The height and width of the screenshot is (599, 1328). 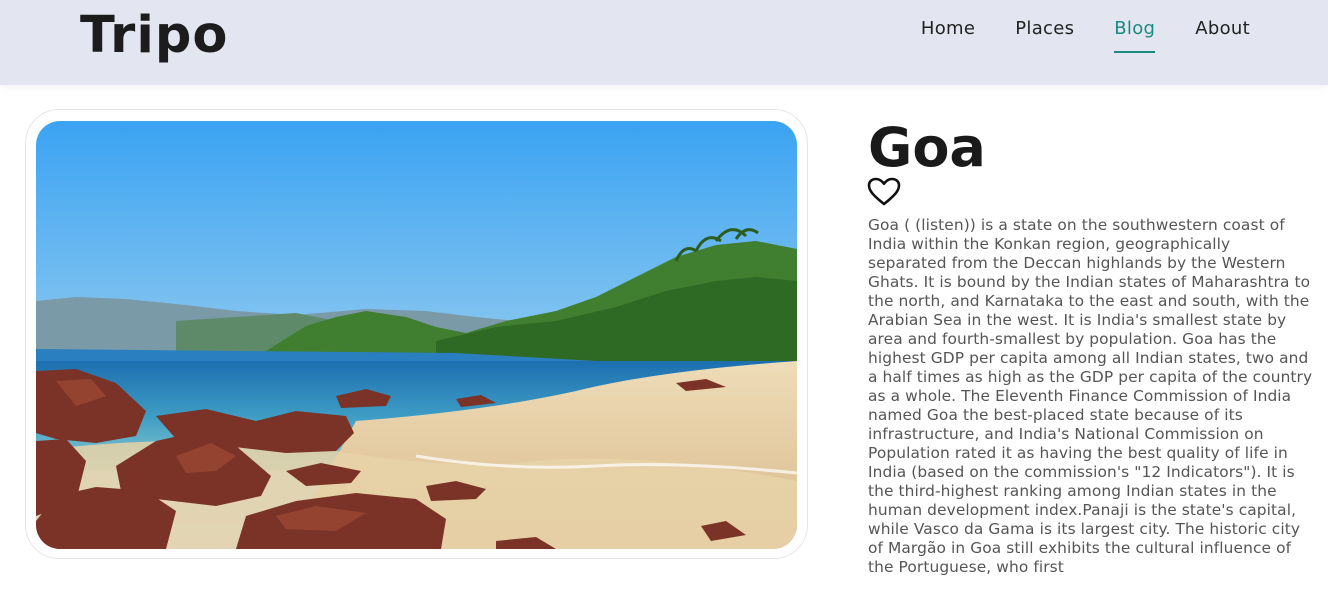 What do you see at coordinates (927, 147) in the screenshot?
I see `place-title: Goa` at bounding box center [927, 147].